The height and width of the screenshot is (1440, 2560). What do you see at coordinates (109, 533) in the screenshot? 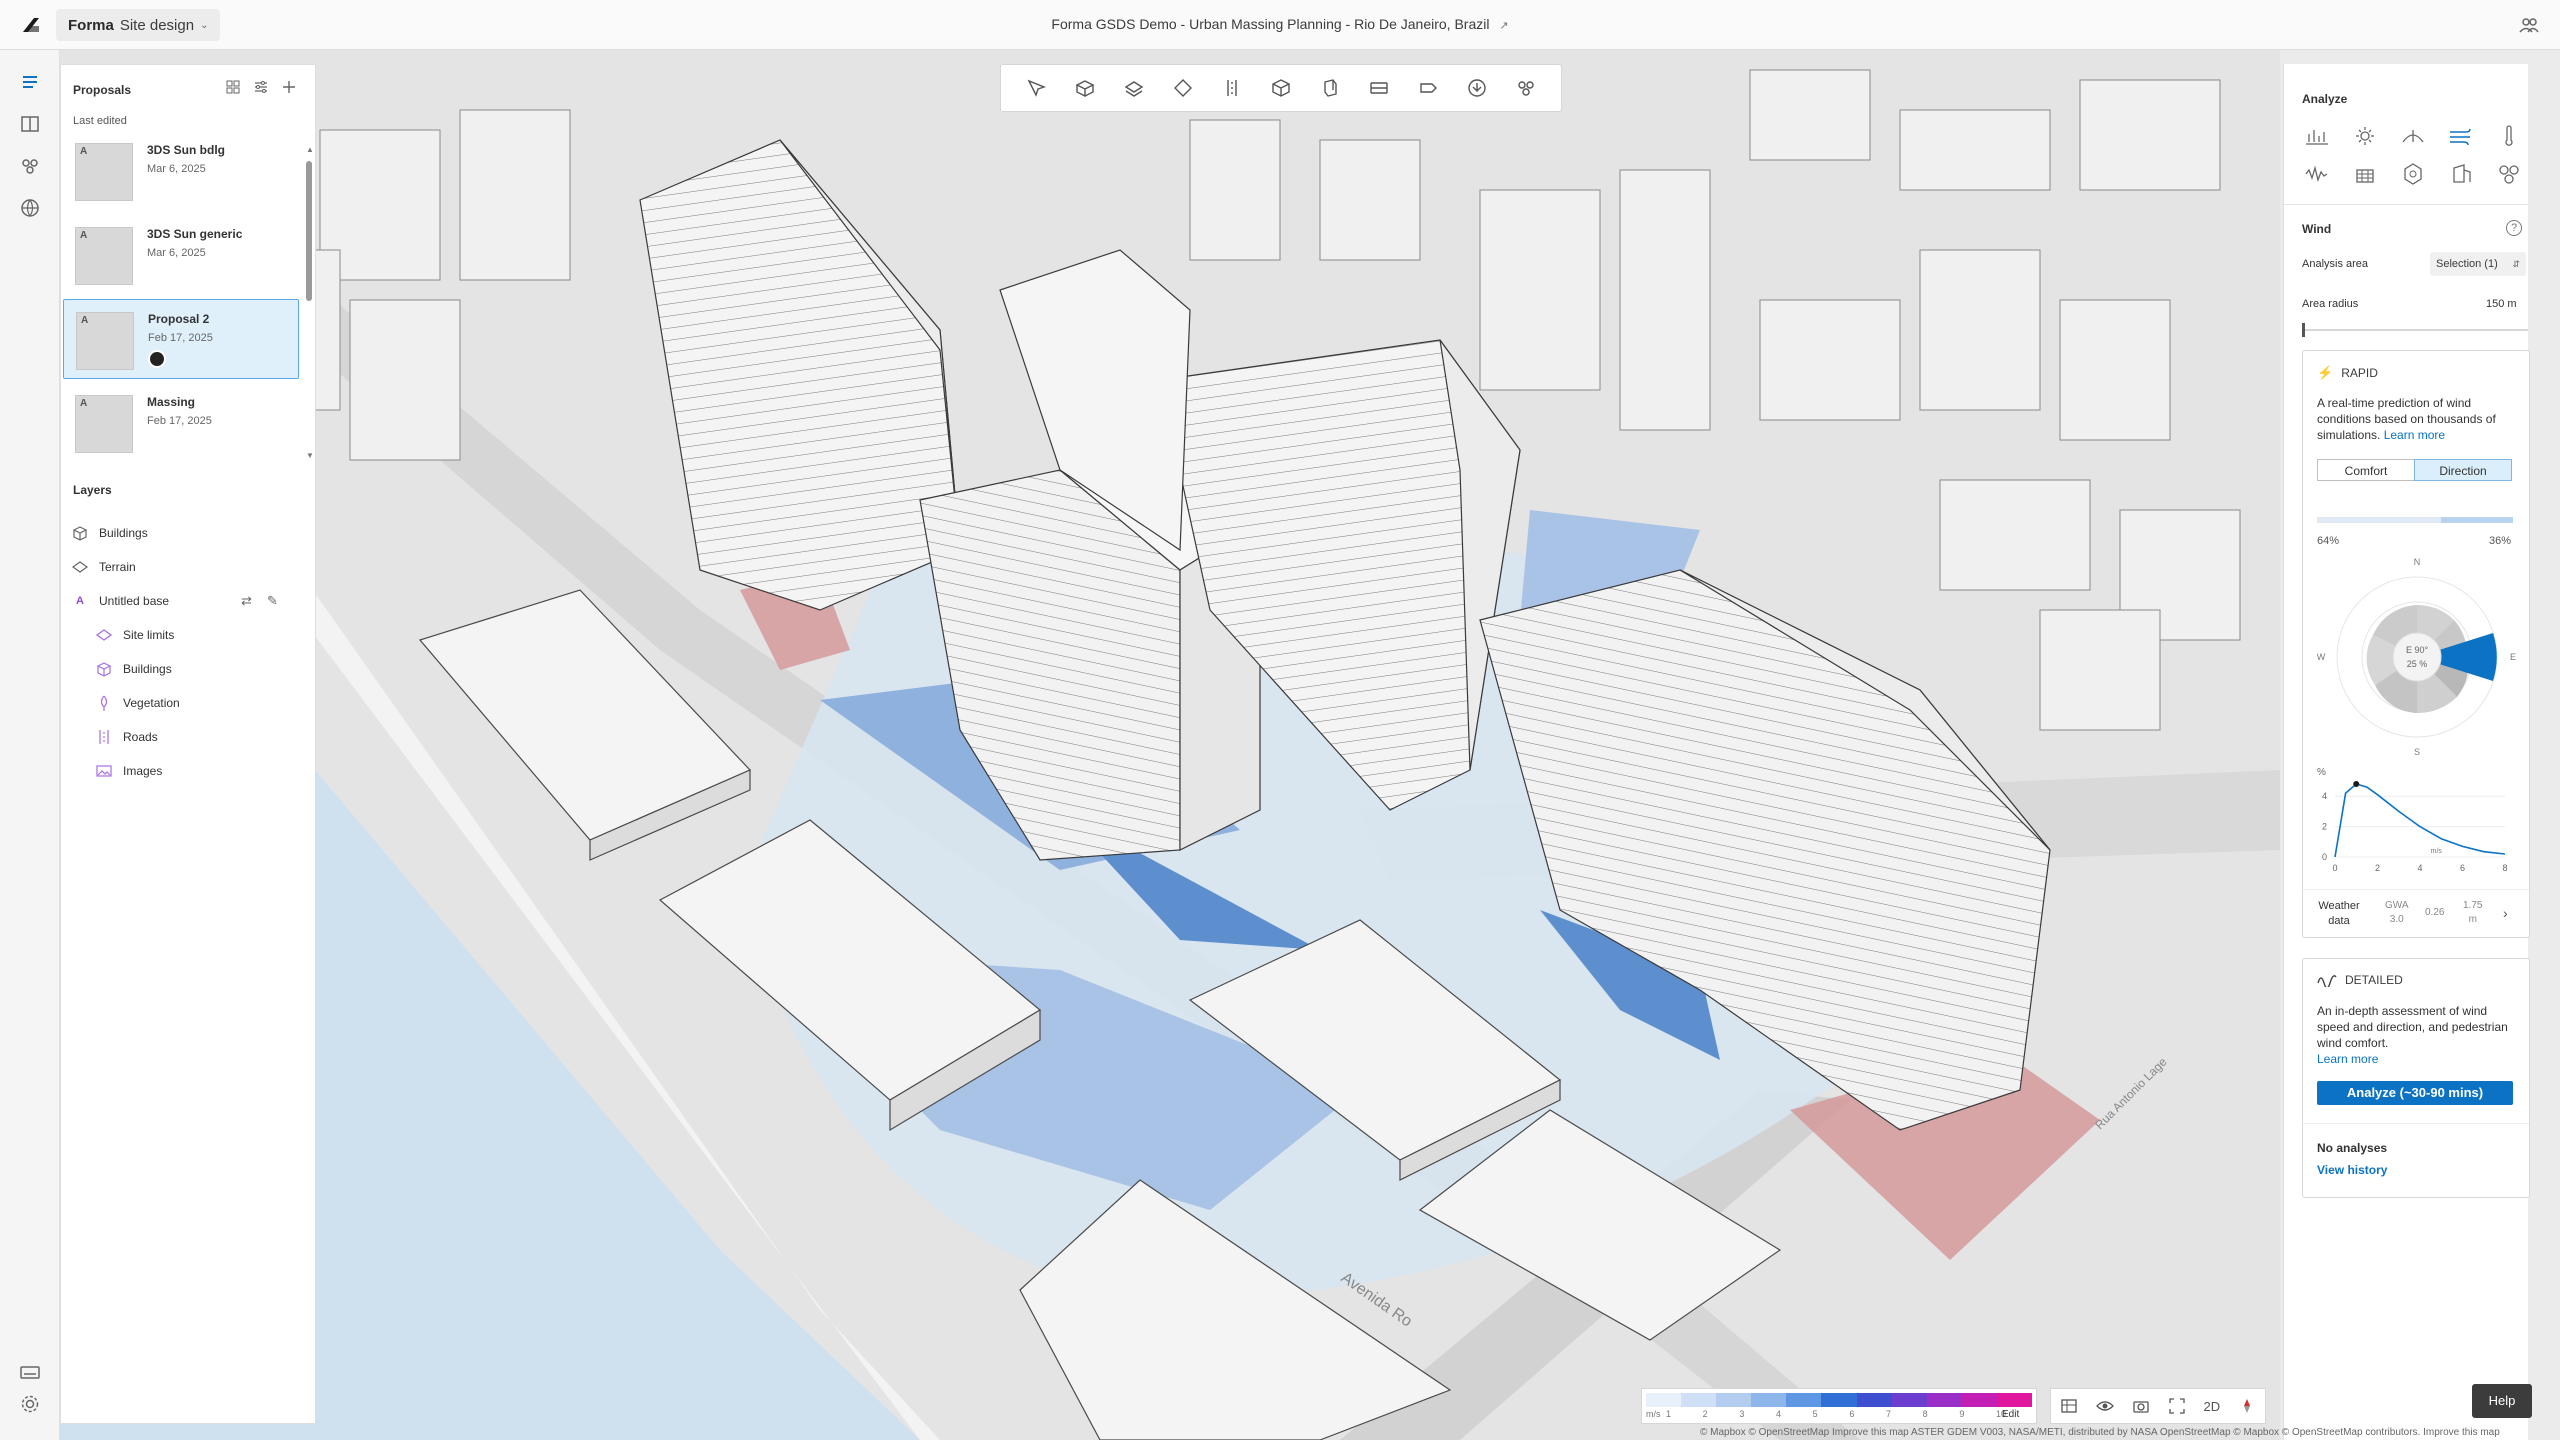
I see `layer-row-buildings: Buildings` at bounding box center [109, 533].